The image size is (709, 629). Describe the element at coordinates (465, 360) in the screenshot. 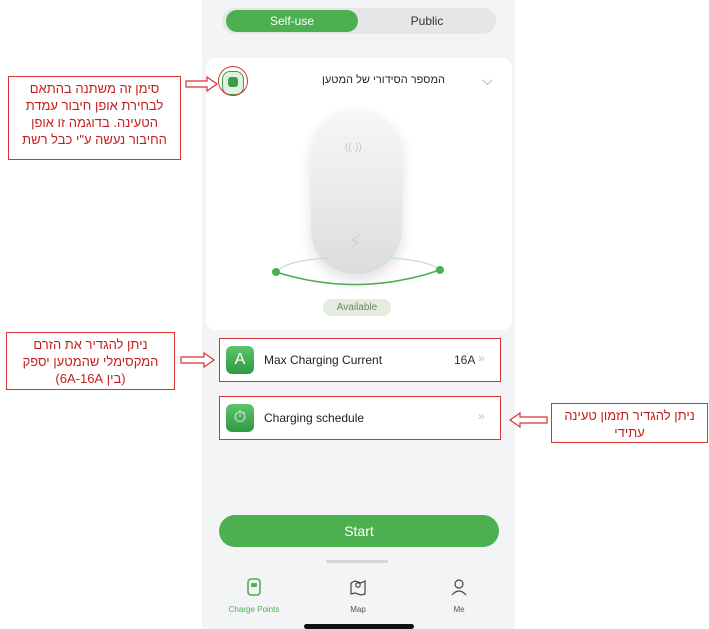

I see `setting-value: 16A` at that location.